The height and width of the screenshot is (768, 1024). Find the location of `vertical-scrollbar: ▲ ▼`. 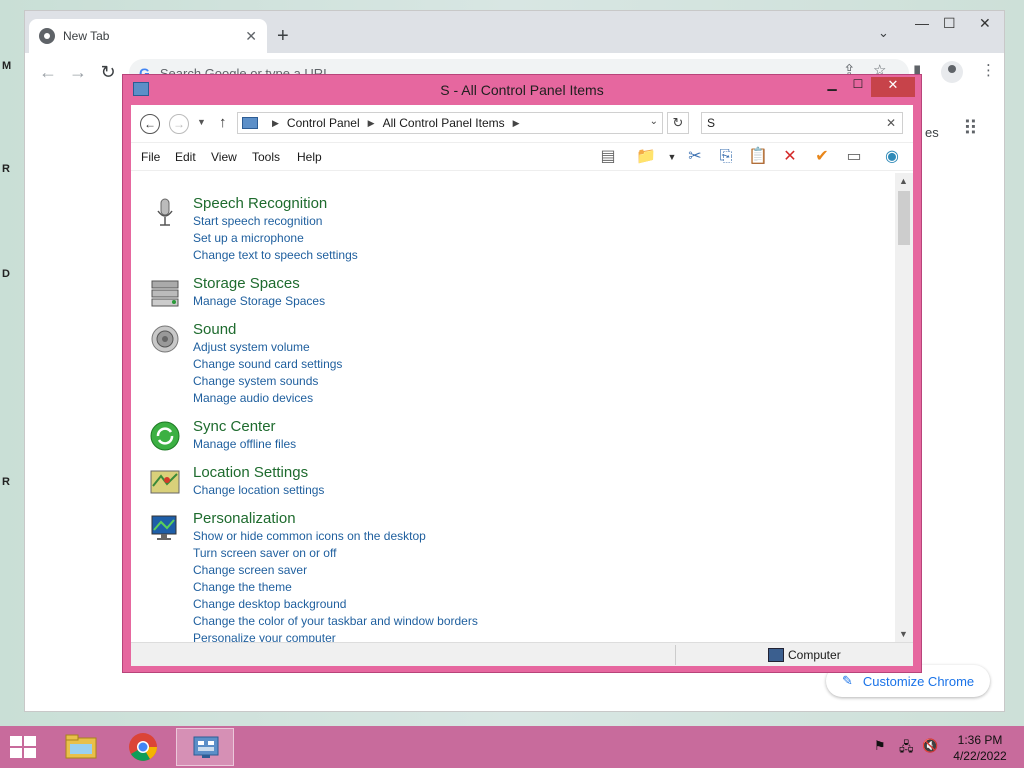

vertical-scrollbar: ▲ ▼ is located at coordinates (904, 407).